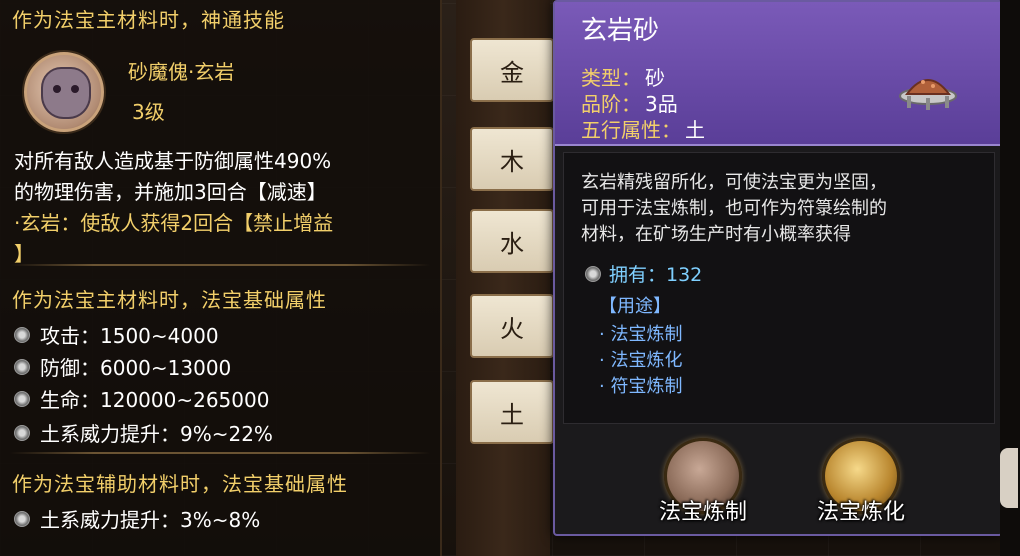  I want to click on skill-avatar-icon, so click(64, 92).